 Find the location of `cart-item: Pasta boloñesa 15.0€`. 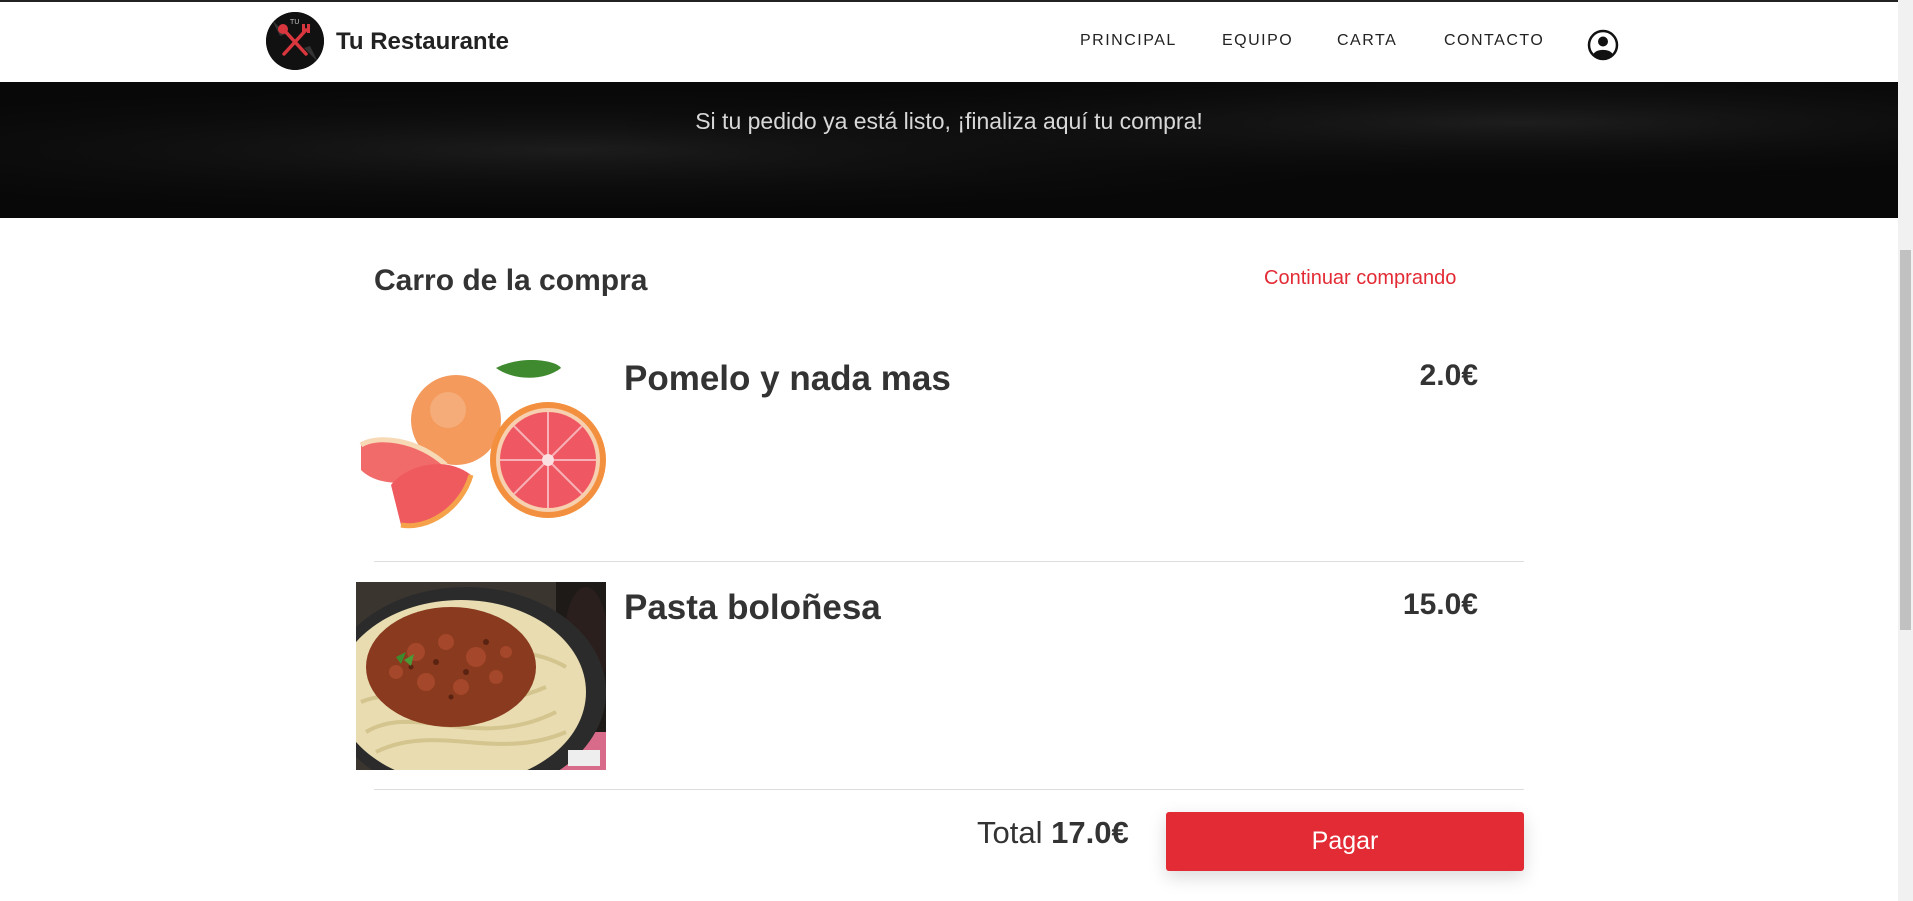

cart-item: Pasta boloñesa 15.0€ is located at coordinates (940, 677).